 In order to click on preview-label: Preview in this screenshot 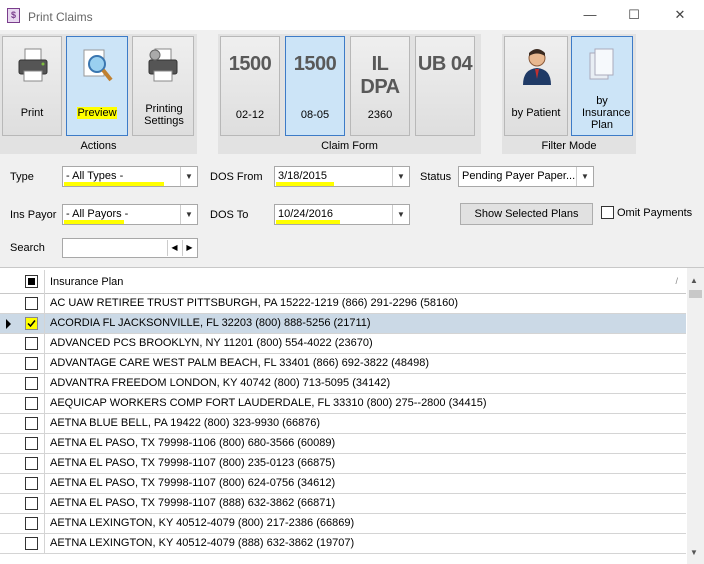, I will do `click(97, 113)`.